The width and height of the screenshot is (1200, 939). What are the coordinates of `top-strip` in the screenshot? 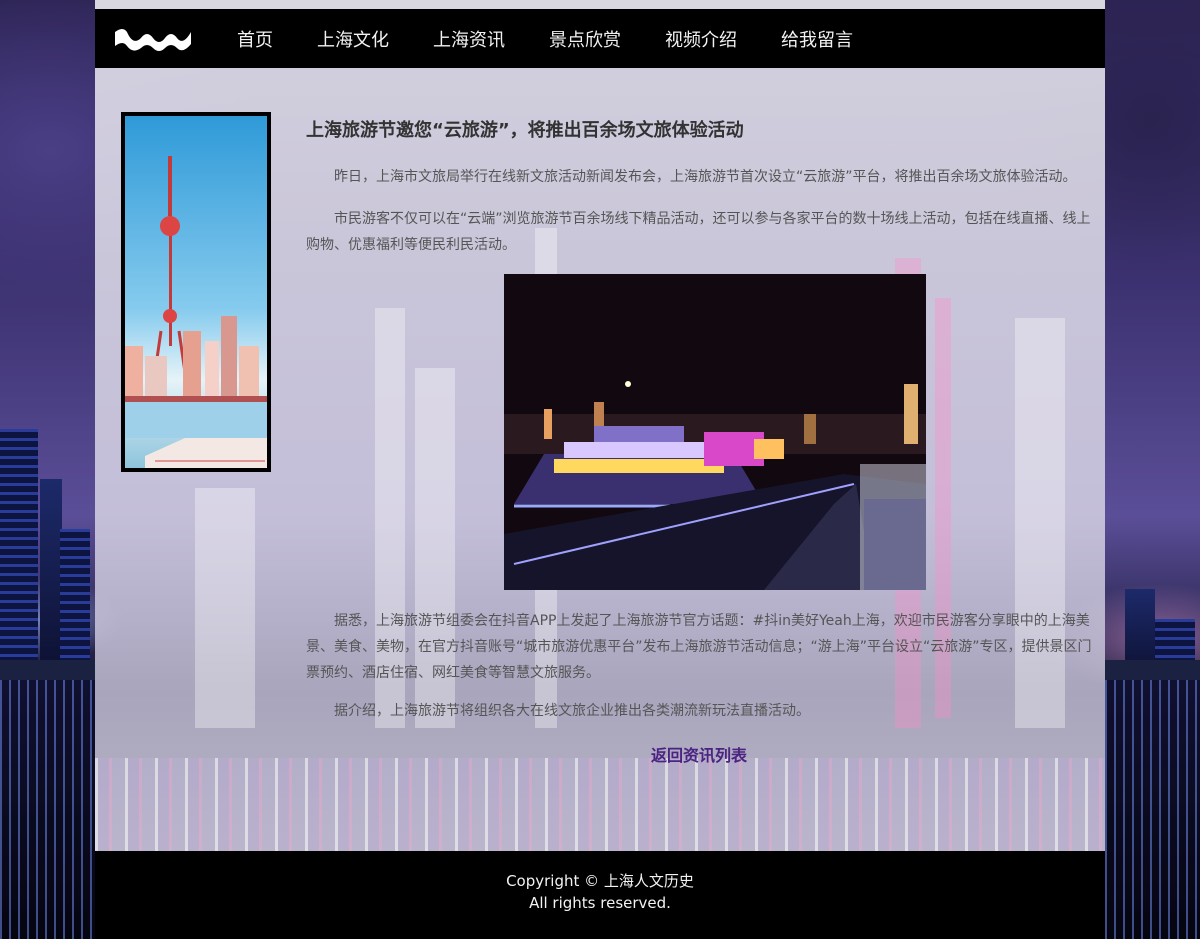 It's located at (600, 4).